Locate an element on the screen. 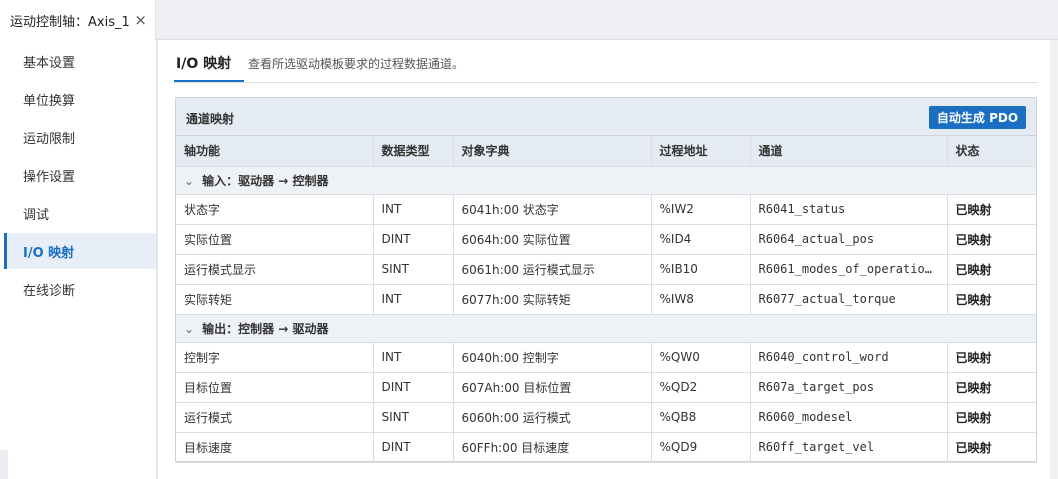  cell-process-address: %QD2 is located at coordinates (701, 387).